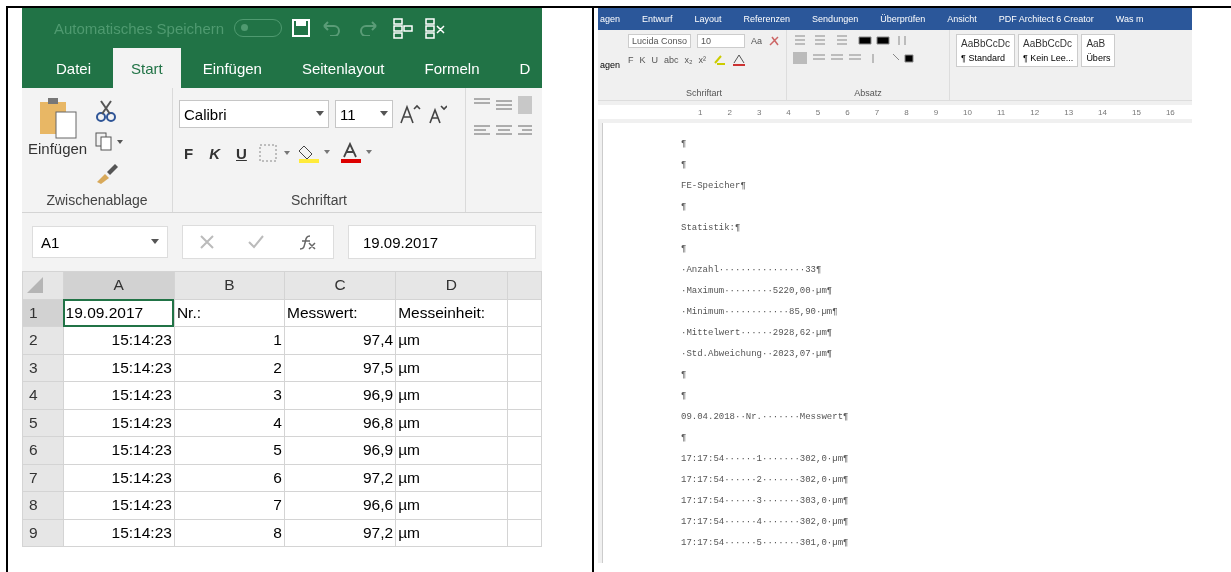  What do you see at coordinates (657, 19) in the screenshot?
I see `ribbon-tab: Entwurf` at bounding box center [657, 19].